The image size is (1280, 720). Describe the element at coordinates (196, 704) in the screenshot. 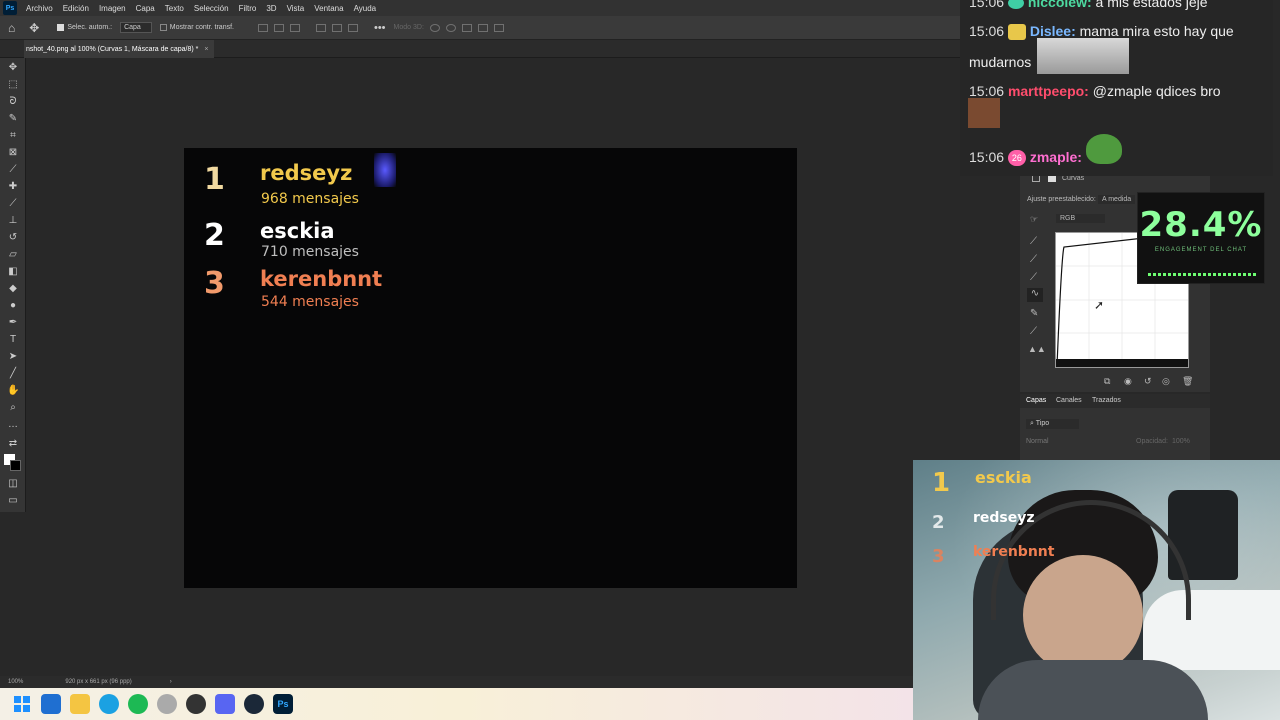

I see `obs-icon` at that location.